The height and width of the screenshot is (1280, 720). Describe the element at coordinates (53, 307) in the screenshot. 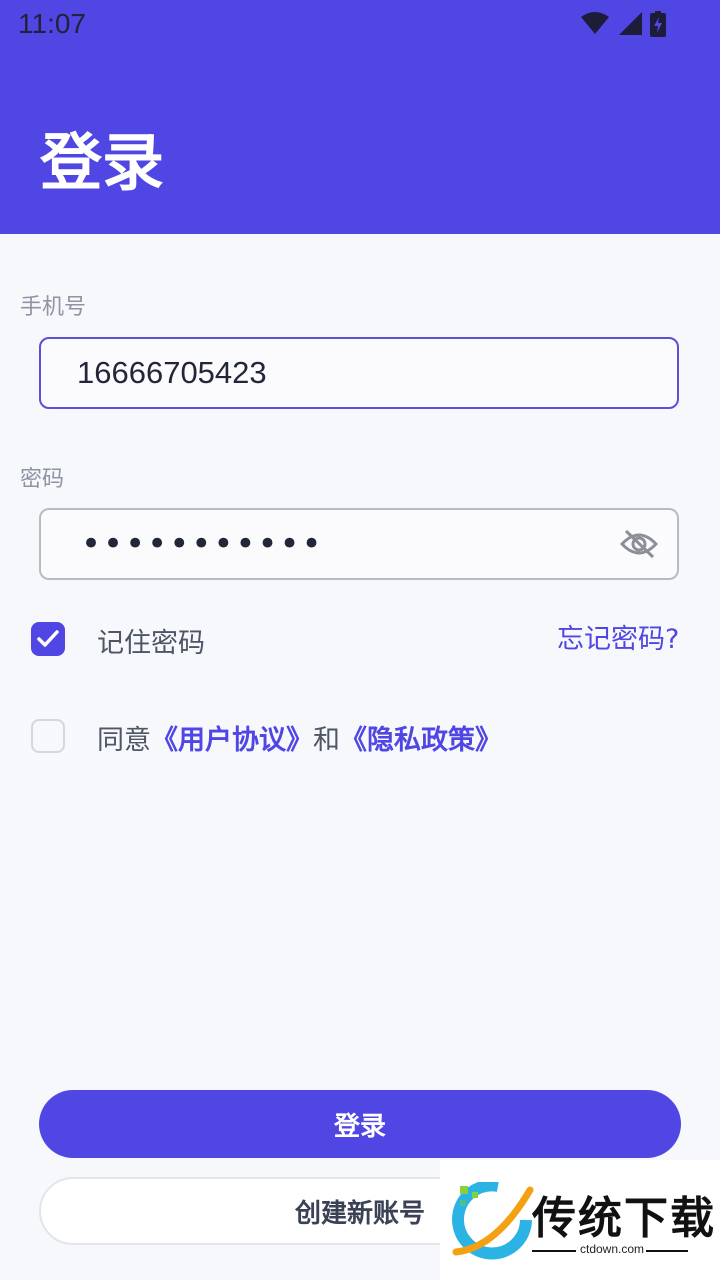

I see `phone-label: 手机号` at that location.